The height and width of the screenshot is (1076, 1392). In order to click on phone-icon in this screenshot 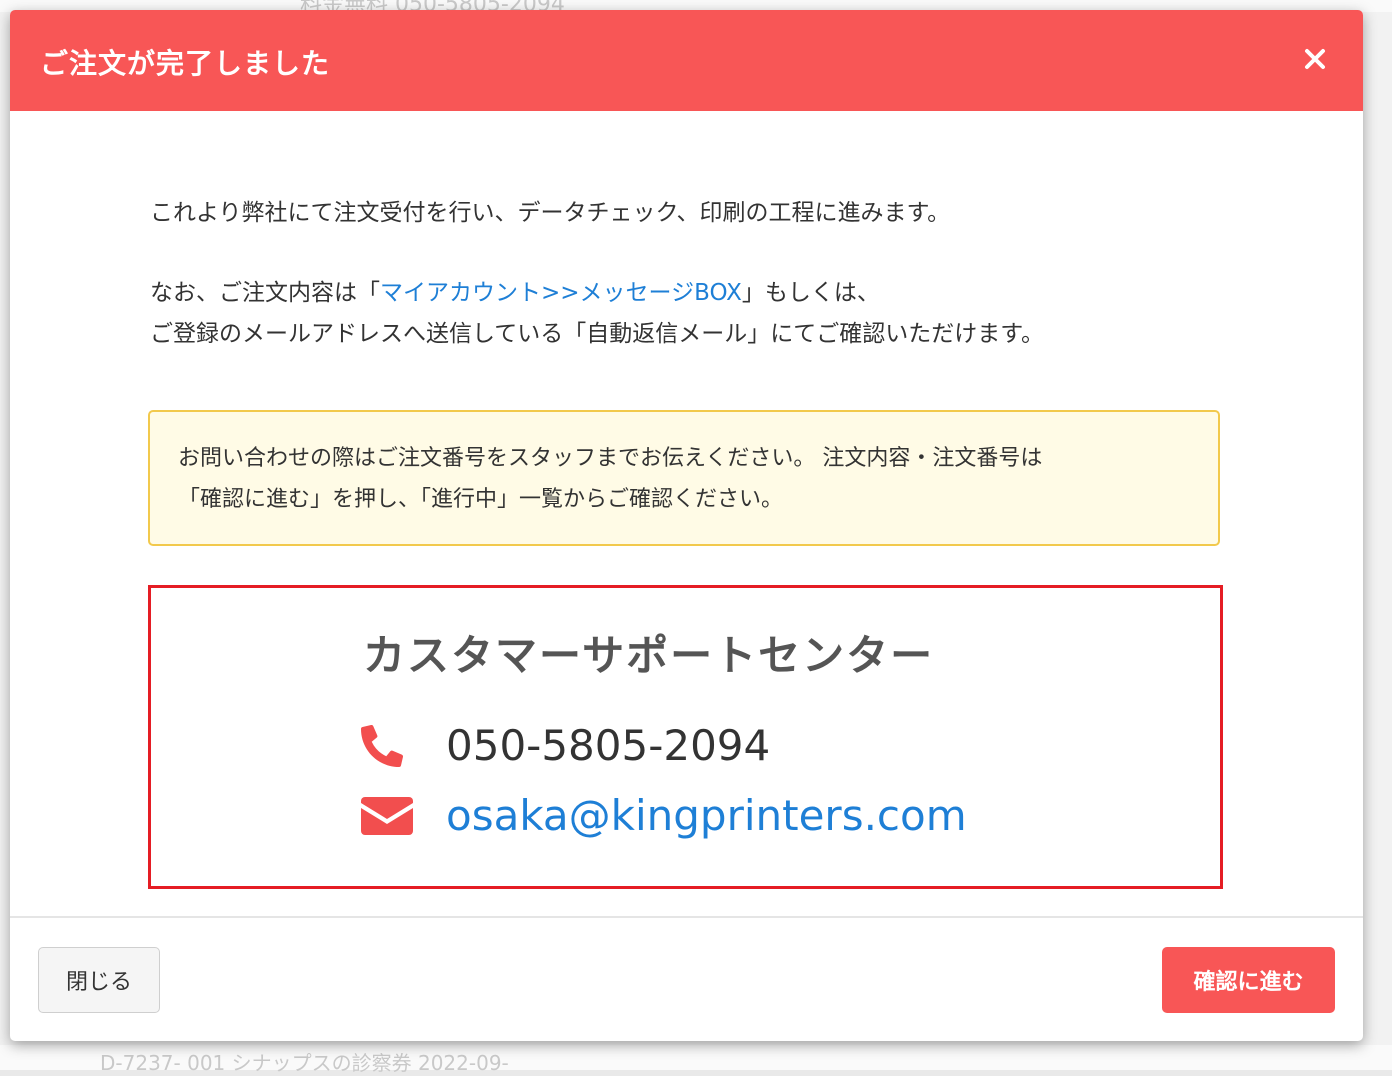, I will do `click(388, 746)`.